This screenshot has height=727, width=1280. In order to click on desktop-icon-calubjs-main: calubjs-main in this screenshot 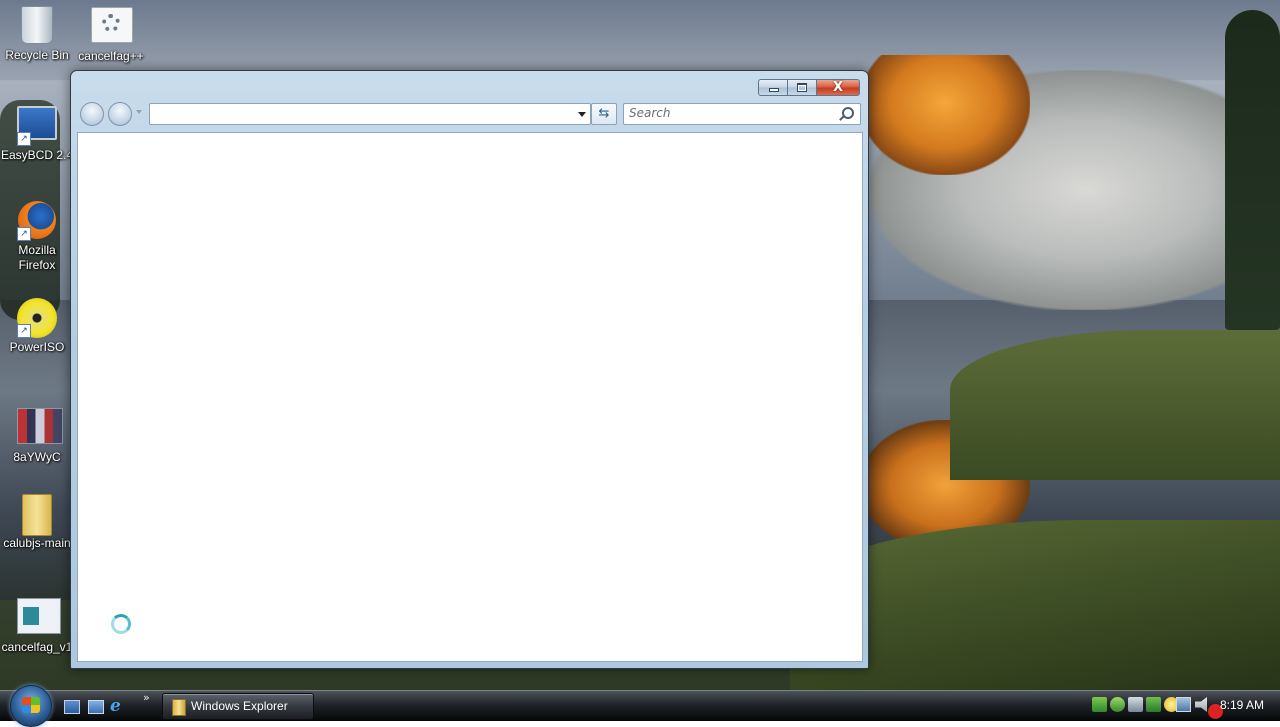, I will do `click(37, 522)`.